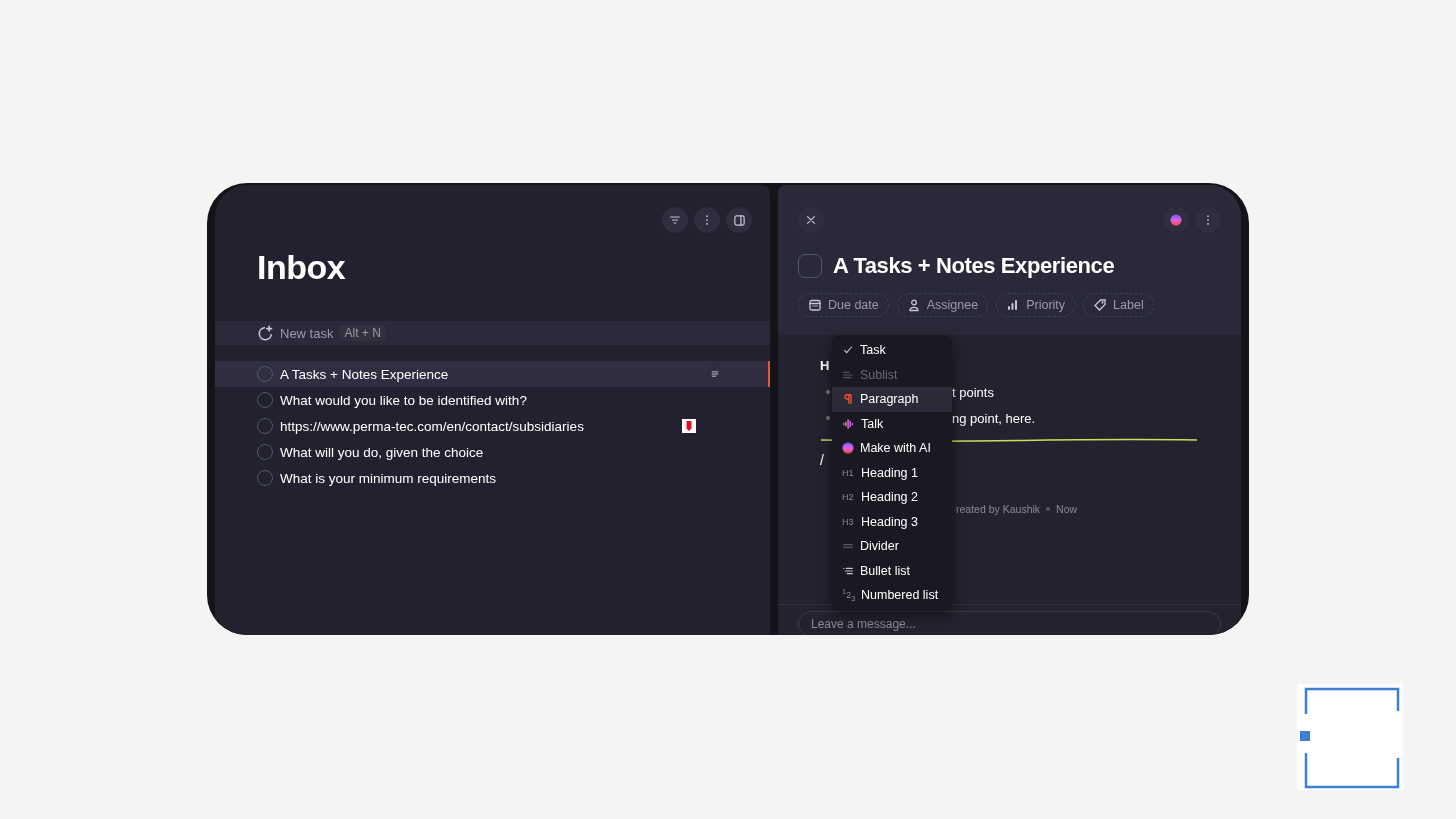 The width and height of the screenshot is (1456, 819). What do you see at coordinates (307, 333) in the screenshot?
I see `new-task-placeholder: New task` at bounding box center [307, 333].